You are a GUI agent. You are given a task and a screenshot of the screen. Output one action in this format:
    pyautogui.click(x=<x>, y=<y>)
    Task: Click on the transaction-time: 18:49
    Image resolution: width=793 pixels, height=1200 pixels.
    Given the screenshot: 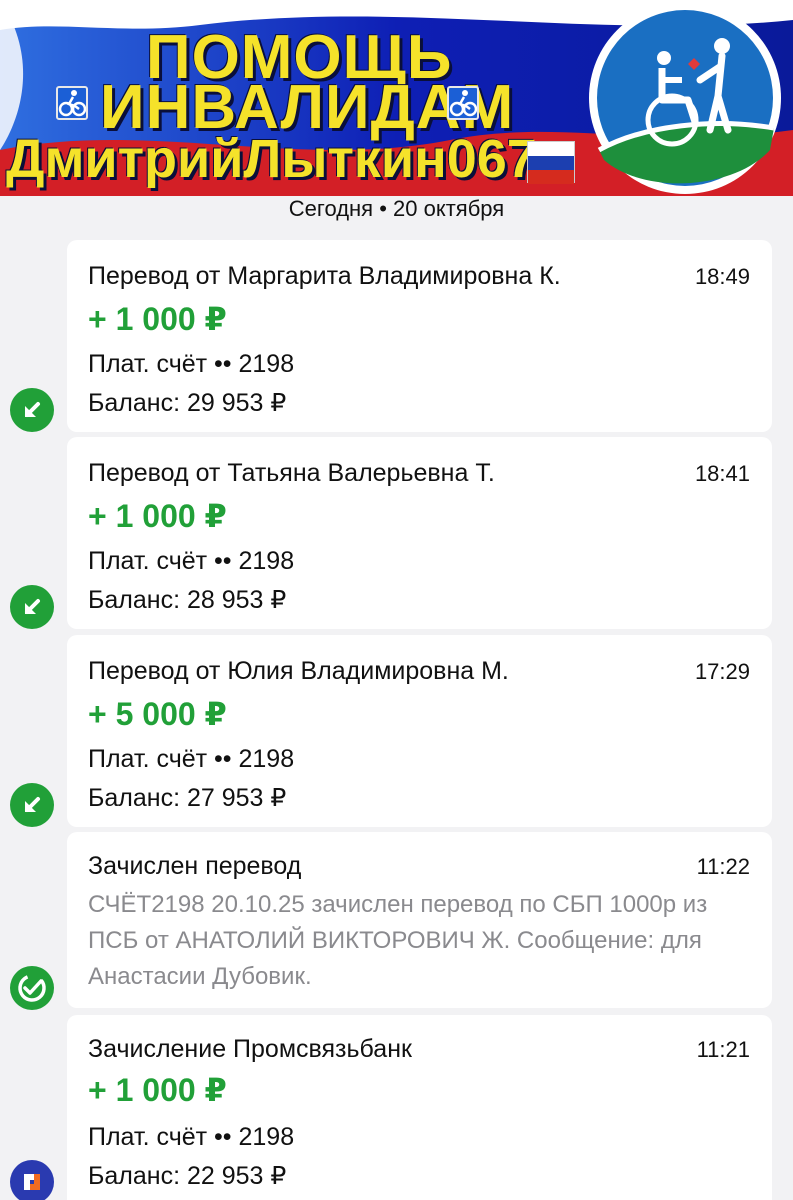 What is the action you would take?
    pyautogui.click(x=722, y=276)
    